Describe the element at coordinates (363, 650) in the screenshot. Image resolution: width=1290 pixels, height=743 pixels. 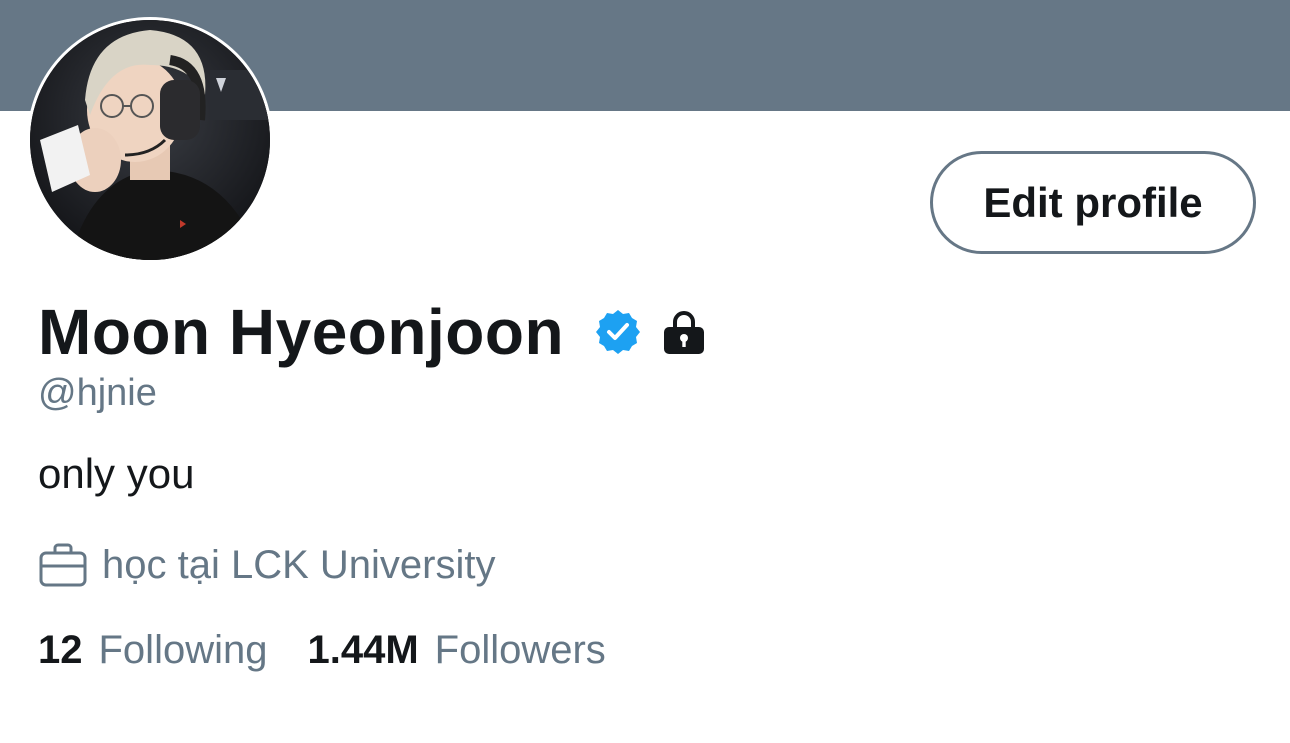
I see `followers-count: 1.44M` at that location.